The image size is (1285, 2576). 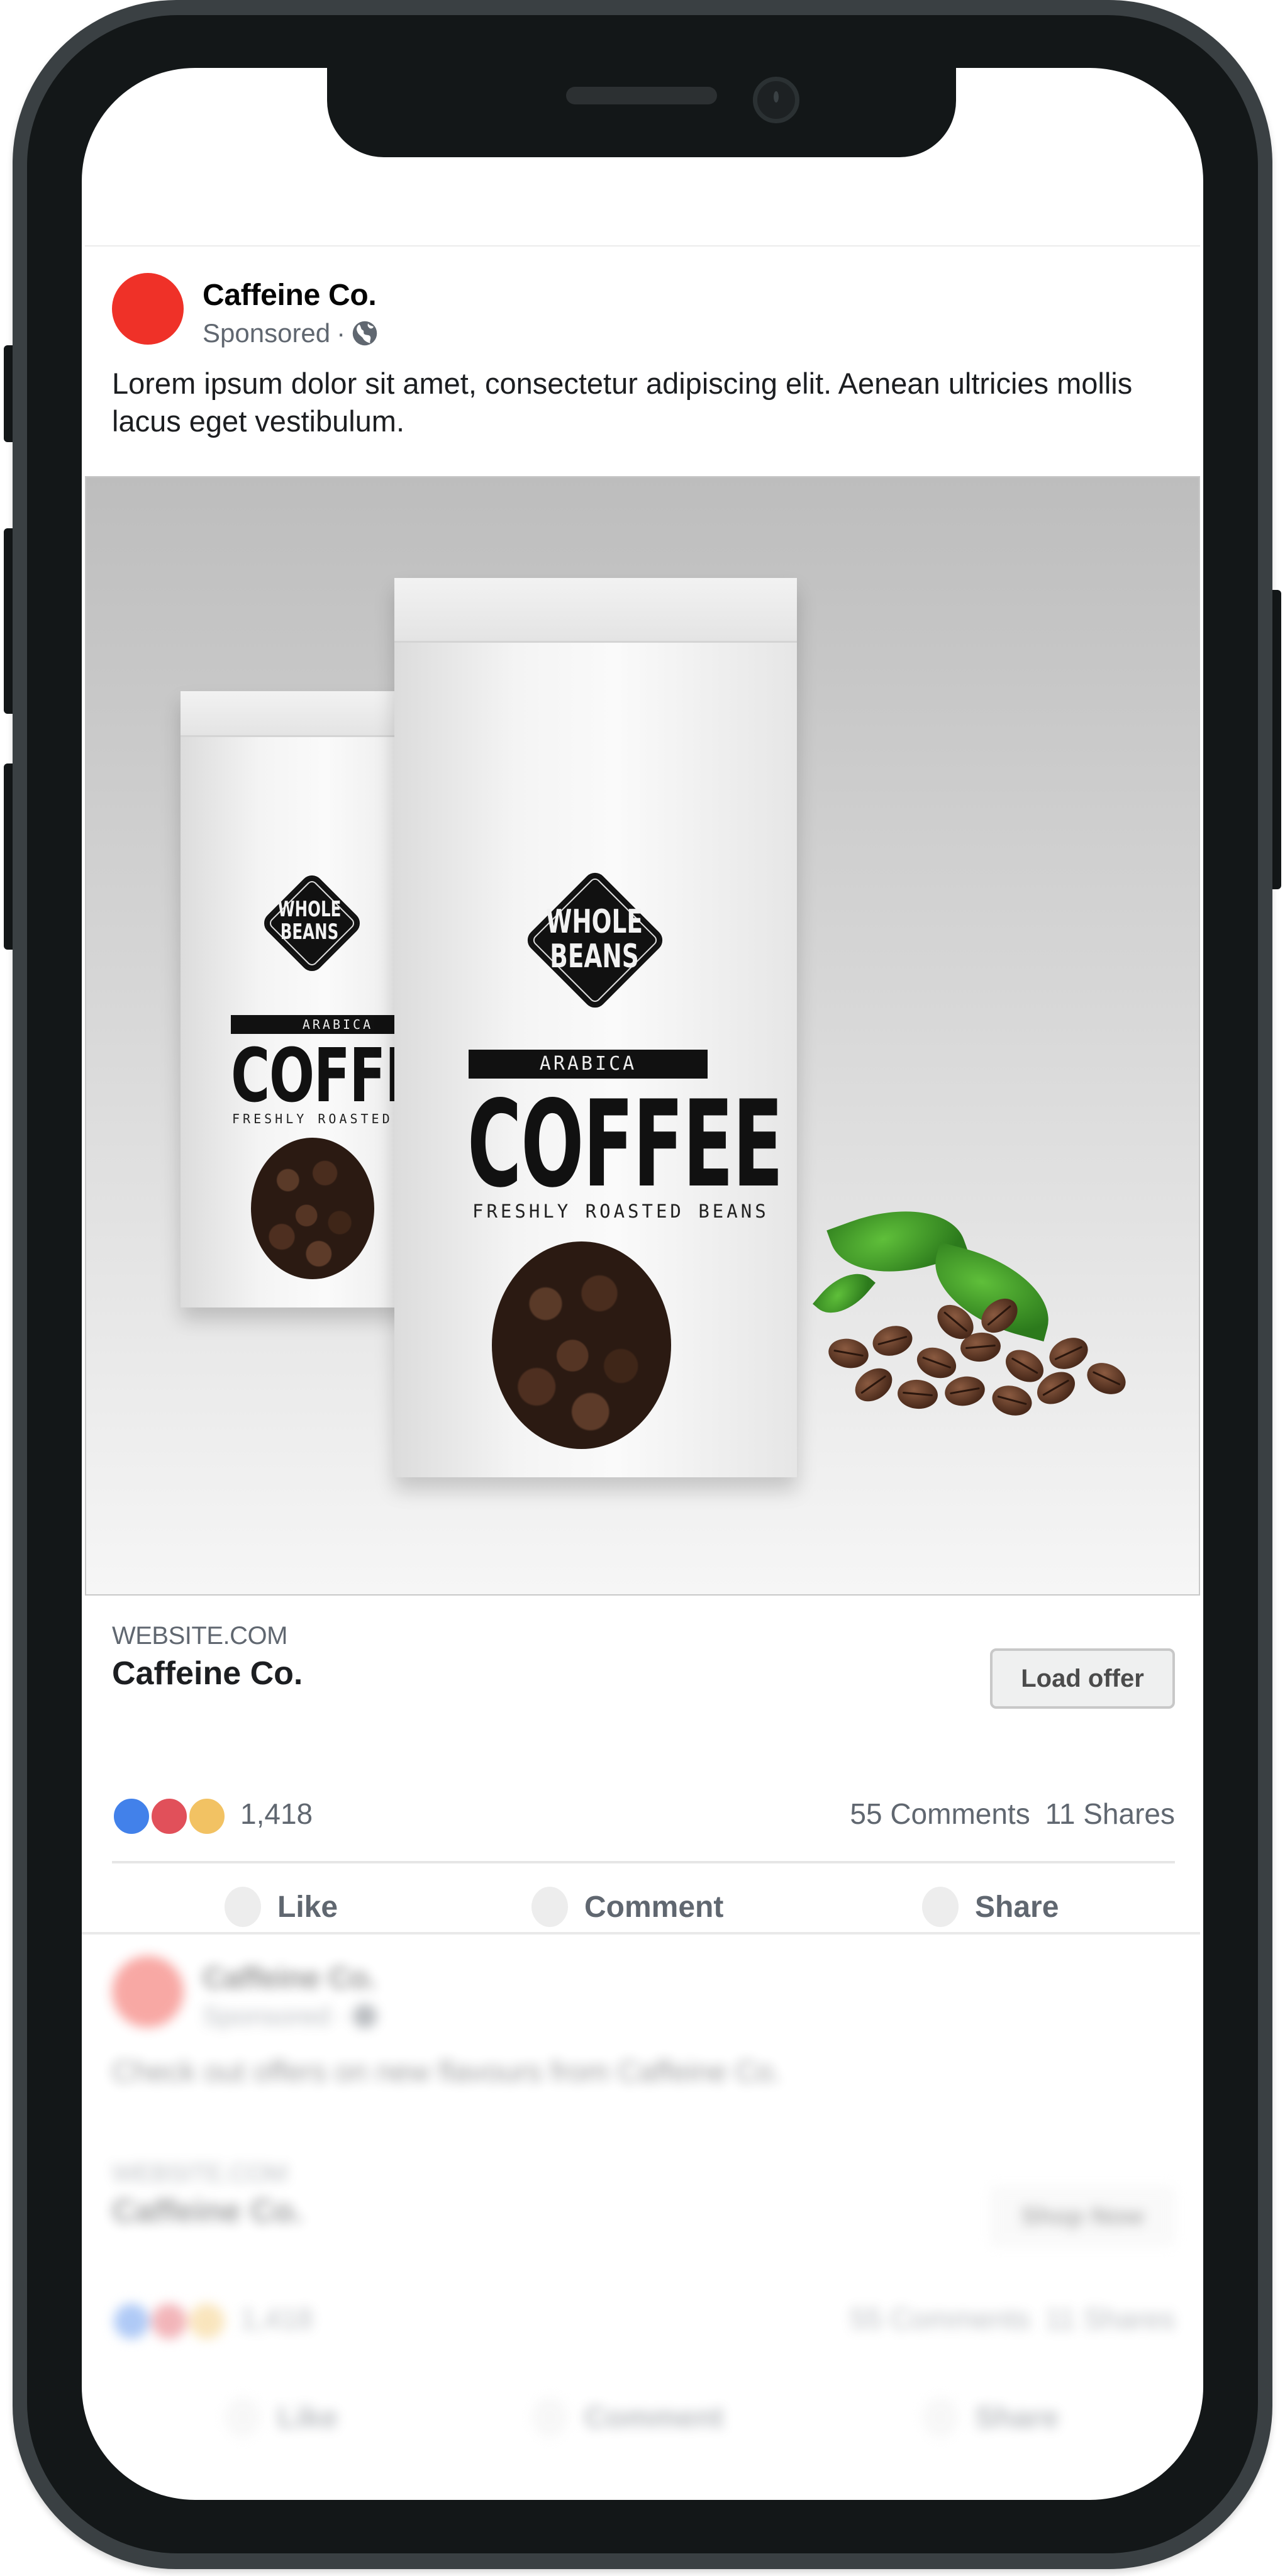 I want to click on phone-notch, so click(x=641, y=110).